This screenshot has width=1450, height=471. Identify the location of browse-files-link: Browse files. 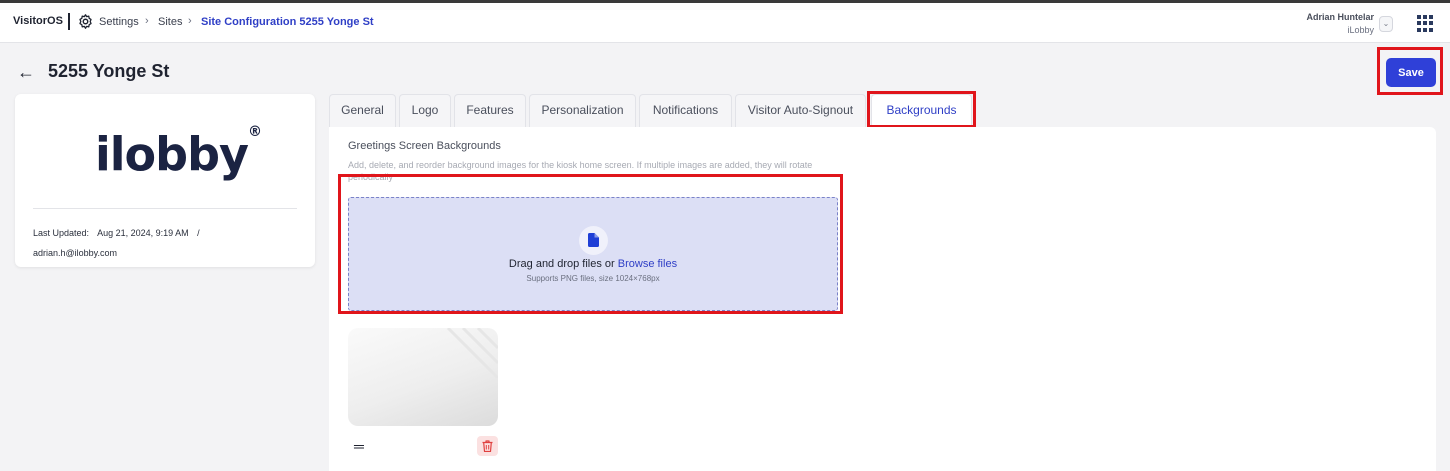
(647, 264).